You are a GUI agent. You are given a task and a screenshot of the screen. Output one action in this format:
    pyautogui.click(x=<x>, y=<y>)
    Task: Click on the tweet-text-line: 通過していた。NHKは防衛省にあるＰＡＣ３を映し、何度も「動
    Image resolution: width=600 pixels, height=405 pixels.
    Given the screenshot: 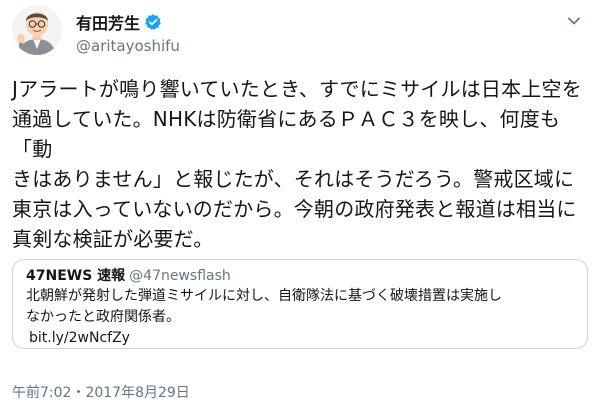 What is the action you would take?
    pyautogui.click(x=286, y=134)
    